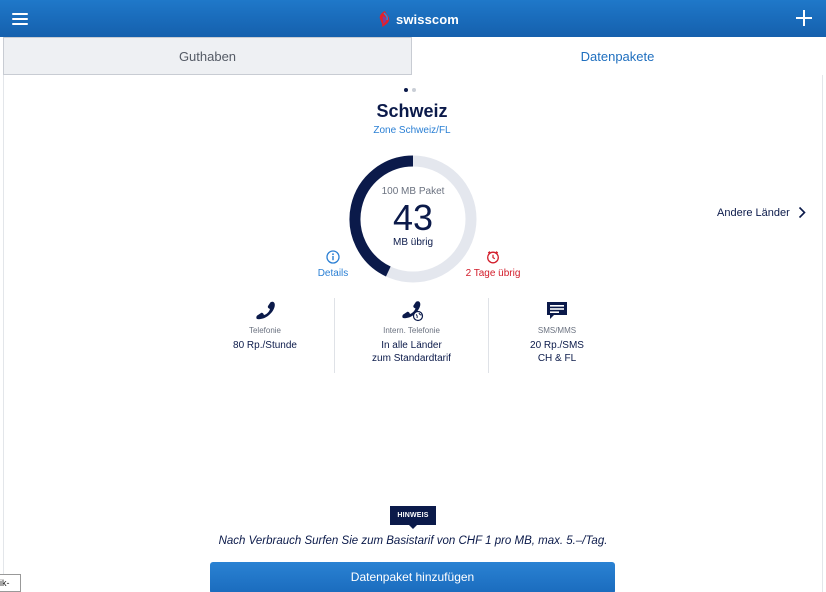 This screenshot has width=826, height=592. Describe the element at coordinates (557, 345) in the screenshot. I see `rate-value: 20 Rp./SMS` at that location.